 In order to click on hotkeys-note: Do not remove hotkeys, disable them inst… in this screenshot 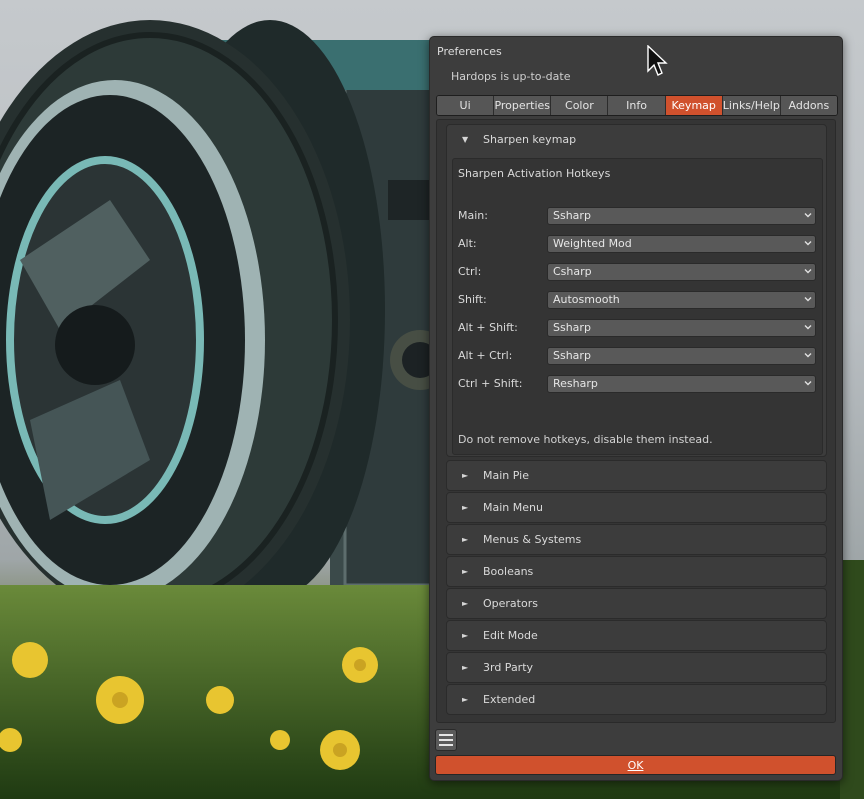, I will do `click(585, 439)`.